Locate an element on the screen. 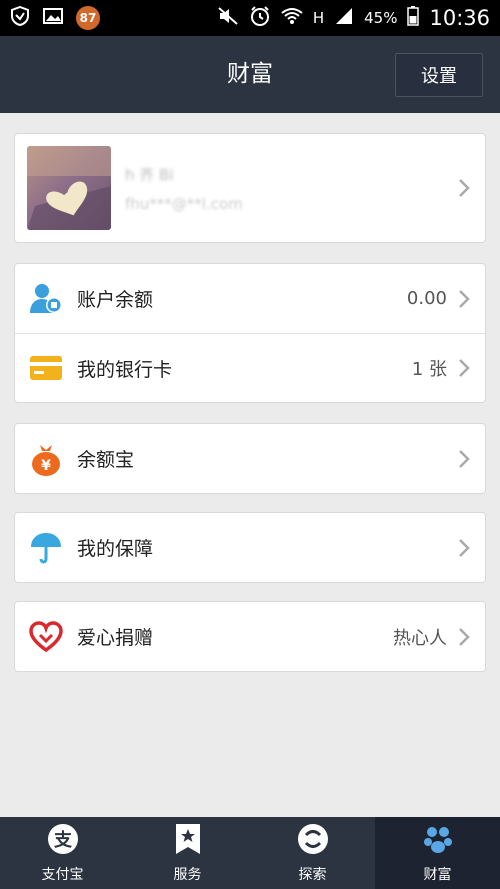 This screenshot has width=500, height=889. network-type: H is located at coordinates (318, 18).